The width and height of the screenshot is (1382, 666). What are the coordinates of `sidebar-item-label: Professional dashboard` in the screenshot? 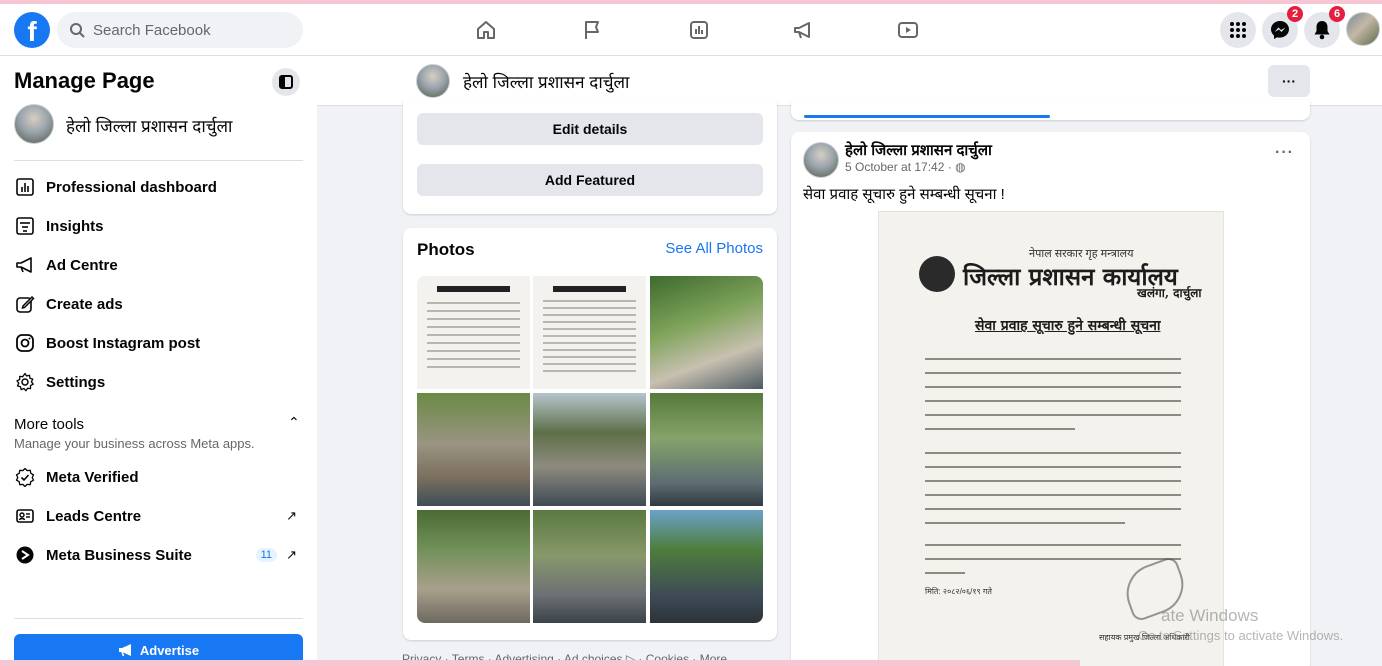 It's located at (131, 187).